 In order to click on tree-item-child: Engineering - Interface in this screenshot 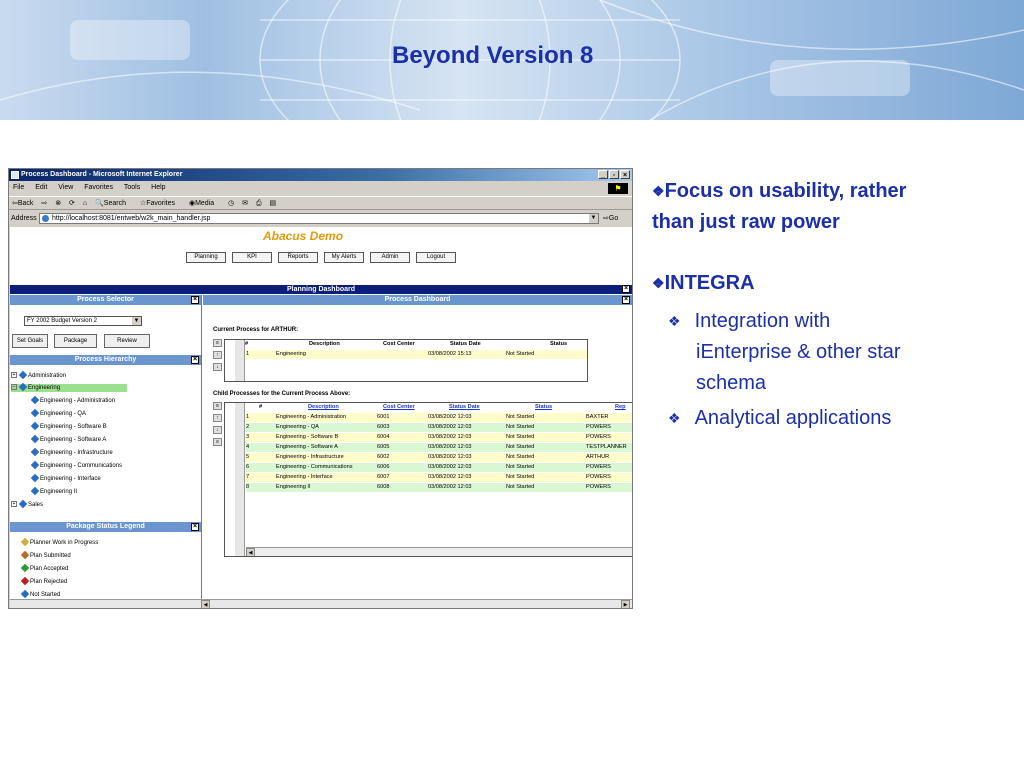, I will do `click(65, 478)`.